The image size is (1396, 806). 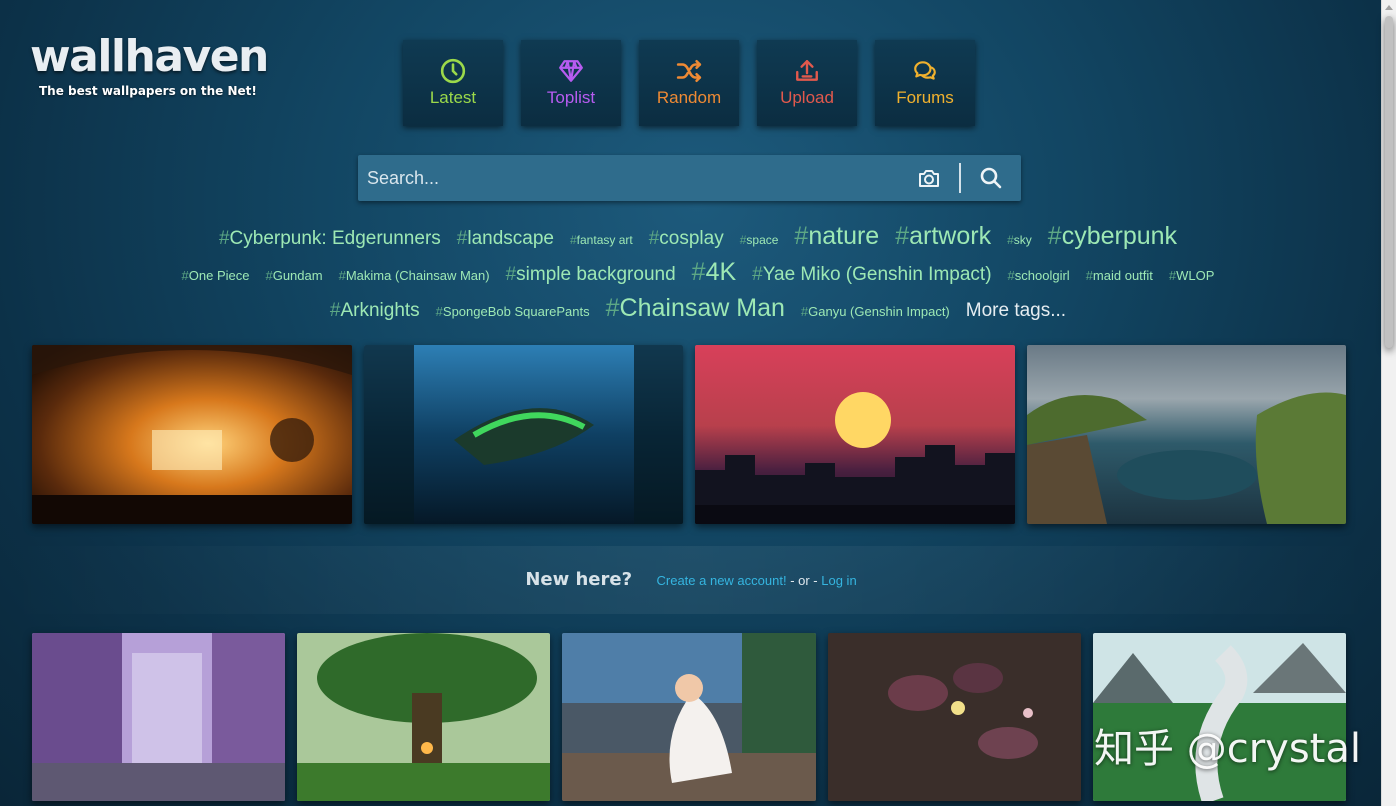 What do you see at coordinates (148, 91) in the screenshot?
I see `logo-tagline: The best wallpapers on the Net!` at bounding box center [148, 91].